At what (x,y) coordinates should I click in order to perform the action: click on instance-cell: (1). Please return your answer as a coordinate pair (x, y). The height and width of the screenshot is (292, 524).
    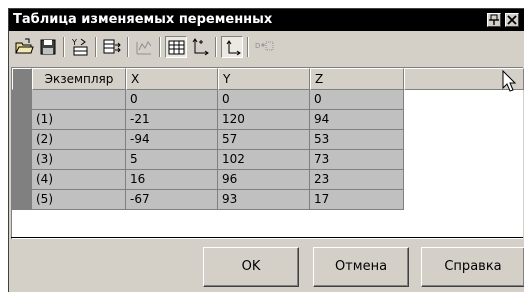
    Looking at the image, I should click on (79, 120).